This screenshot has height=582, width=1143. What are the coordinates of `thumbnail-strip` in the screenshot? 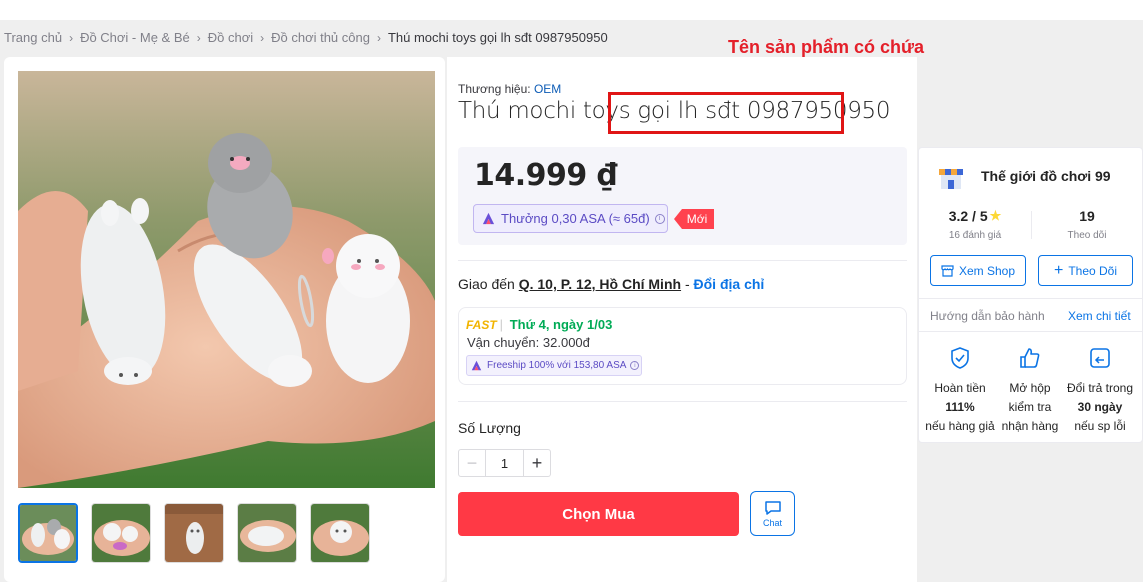 It's located at (194, 533).